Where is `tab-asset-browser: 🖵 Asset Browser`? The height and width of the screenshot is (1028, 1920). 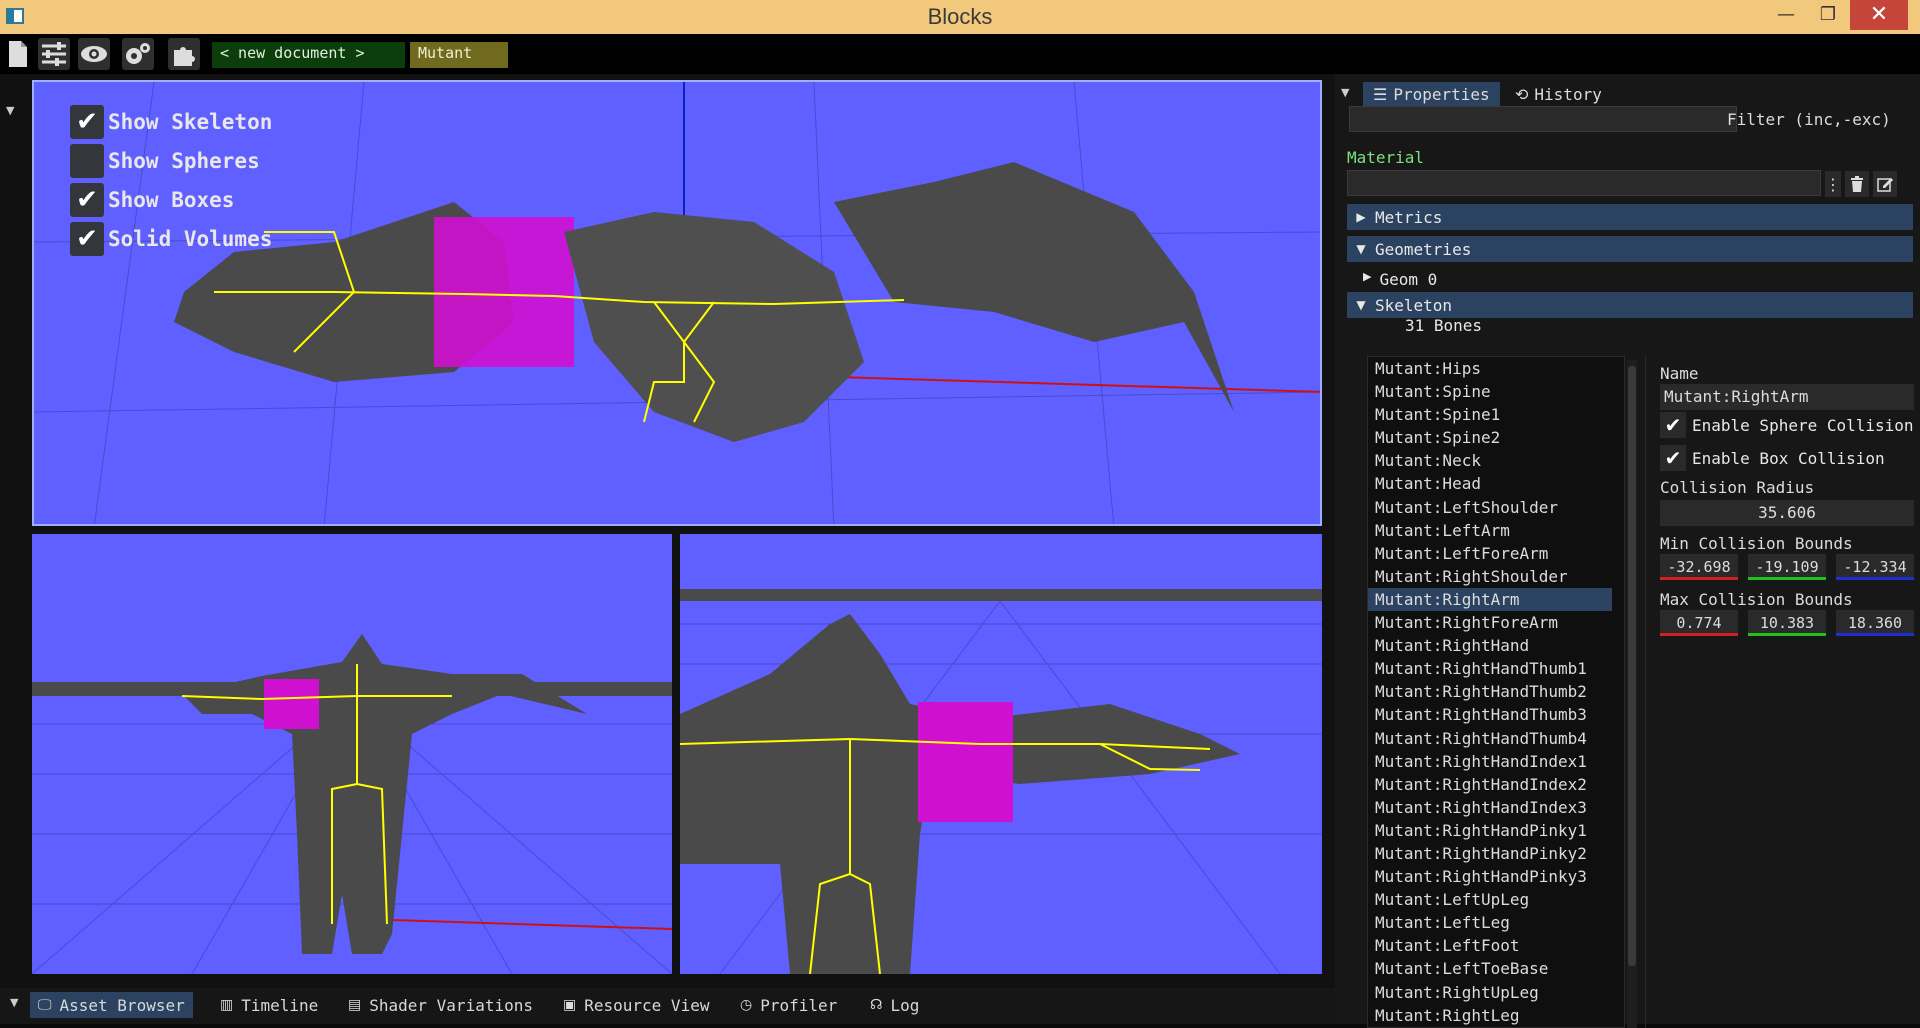
tab-asset-browser: 🖵 Asset Browser is located at coordinates (111, 1005).